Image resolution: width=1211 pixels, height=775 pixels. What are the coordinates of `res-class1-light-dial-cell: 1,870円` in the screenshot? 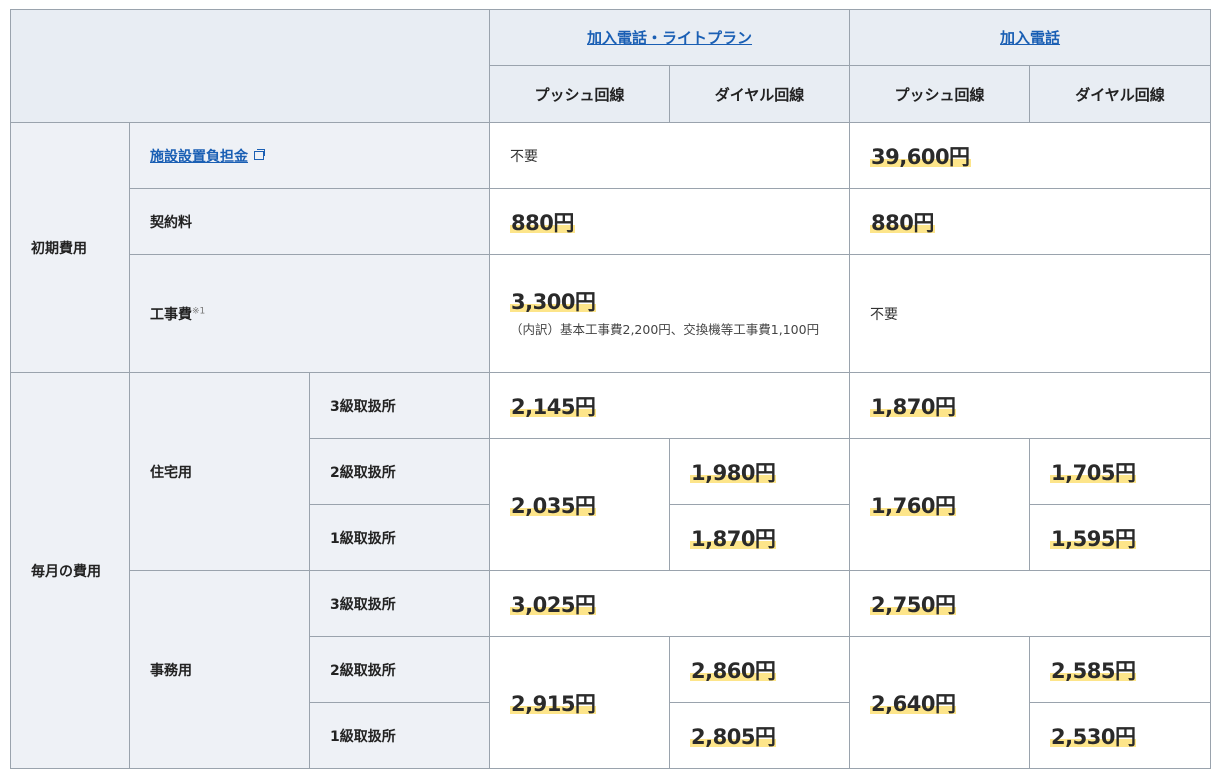 It's located at (759, 537).